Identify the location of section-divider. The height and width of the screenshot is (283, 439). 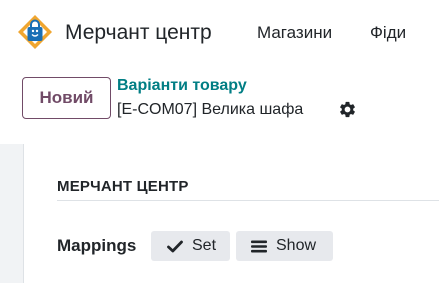
(248, 200).